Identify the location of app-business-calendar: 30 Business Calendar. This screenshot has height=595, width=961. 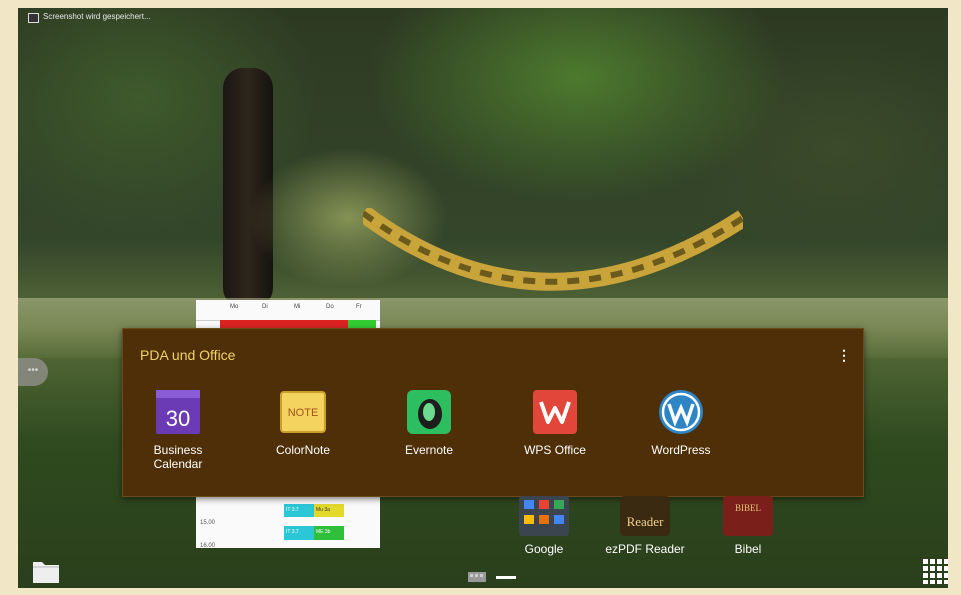
(178, 429).